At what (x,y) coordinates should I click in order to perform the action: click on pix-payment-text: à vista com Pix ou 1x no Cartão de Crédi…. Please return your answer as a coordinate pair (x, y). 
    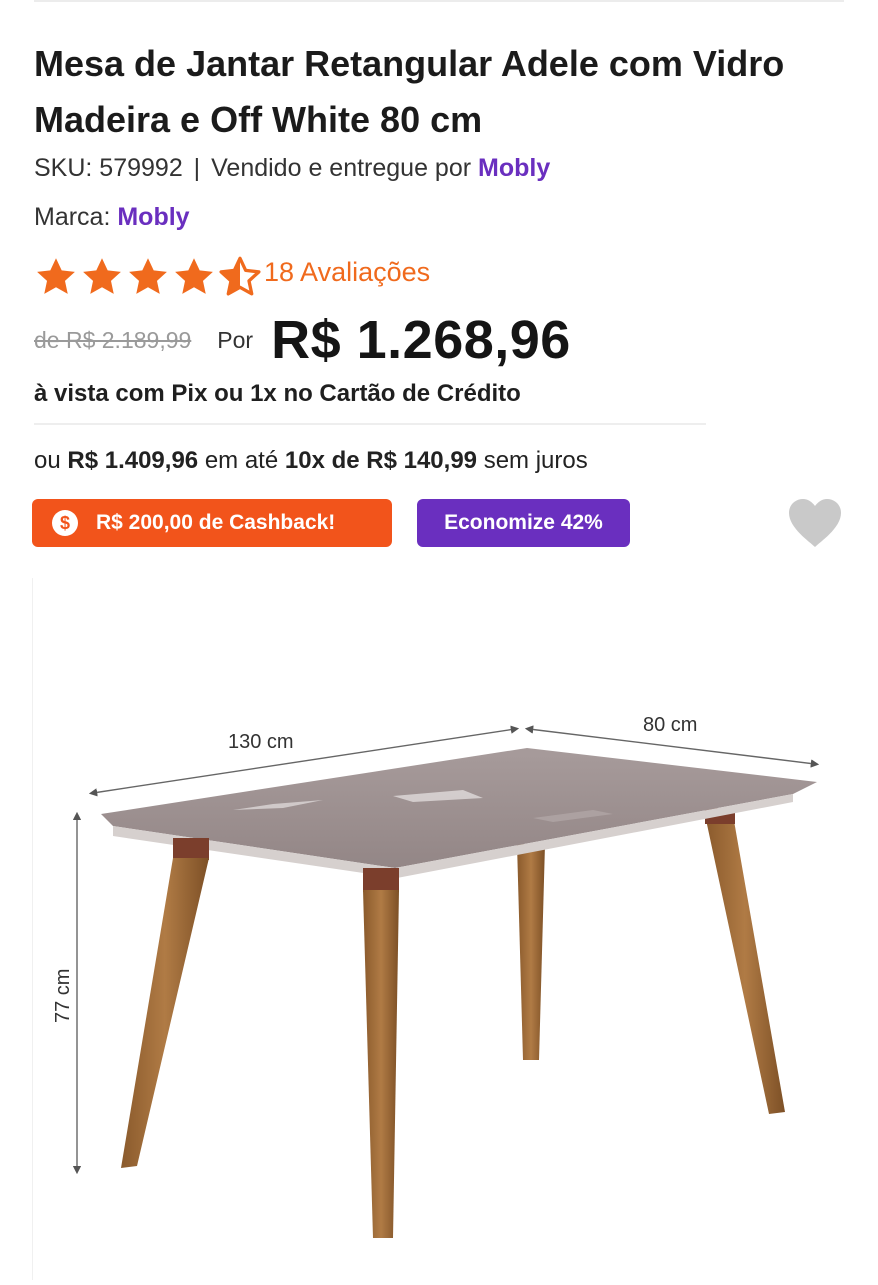
    Looking at the image, I should click on (277, 393).